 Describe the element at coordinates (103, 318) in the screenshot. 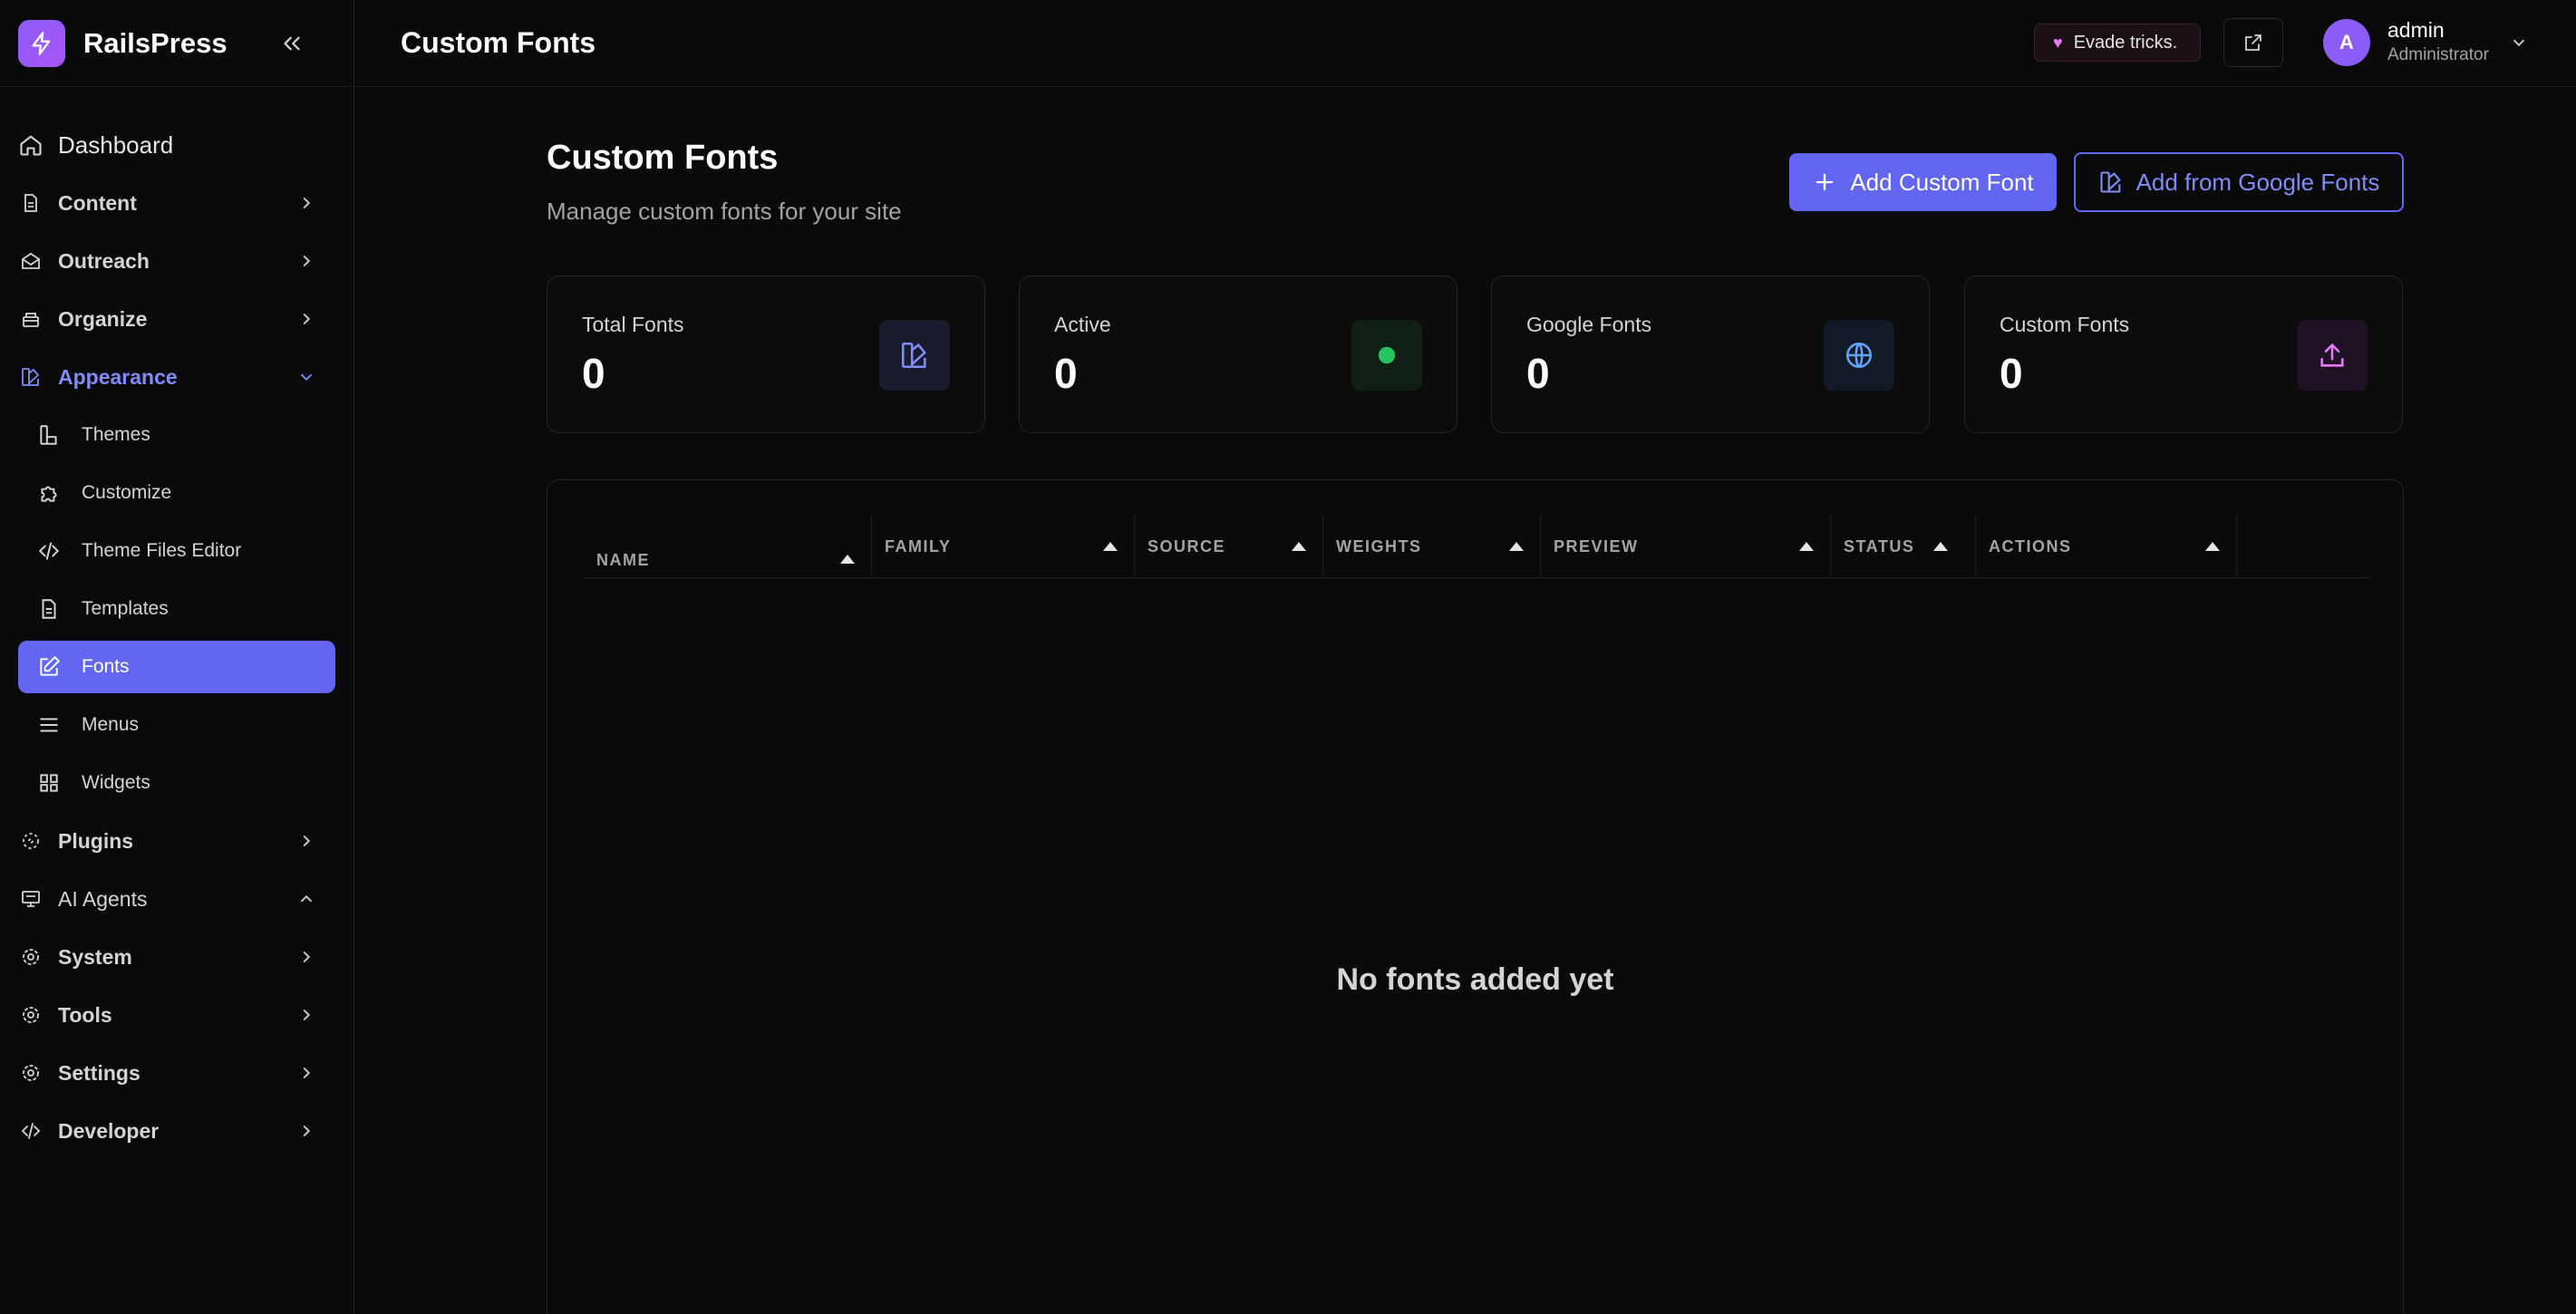

I see `sidebar-item-label: Organize` at that location.